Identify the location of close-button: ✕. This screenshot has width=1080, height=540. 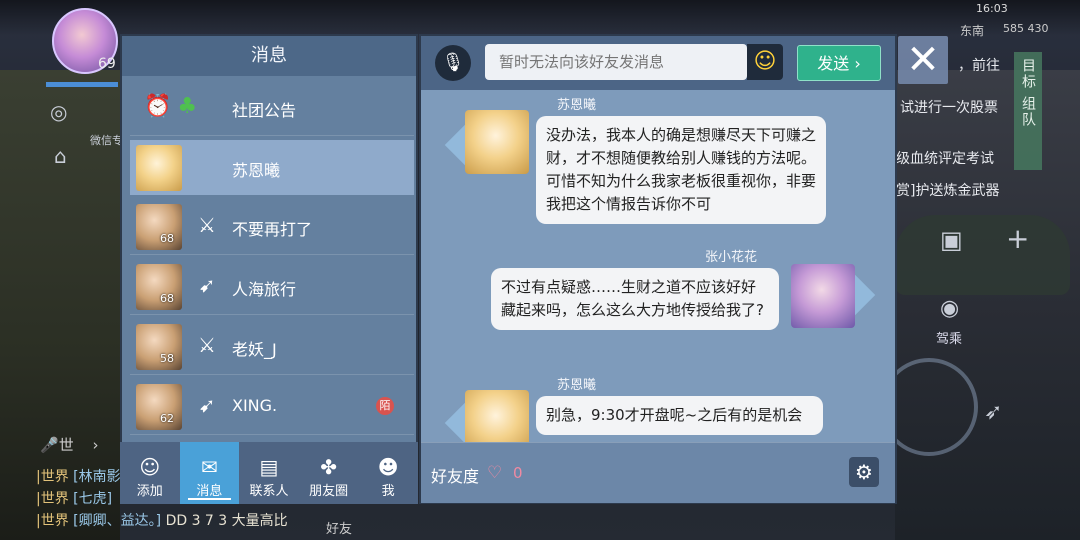
(923, 60).